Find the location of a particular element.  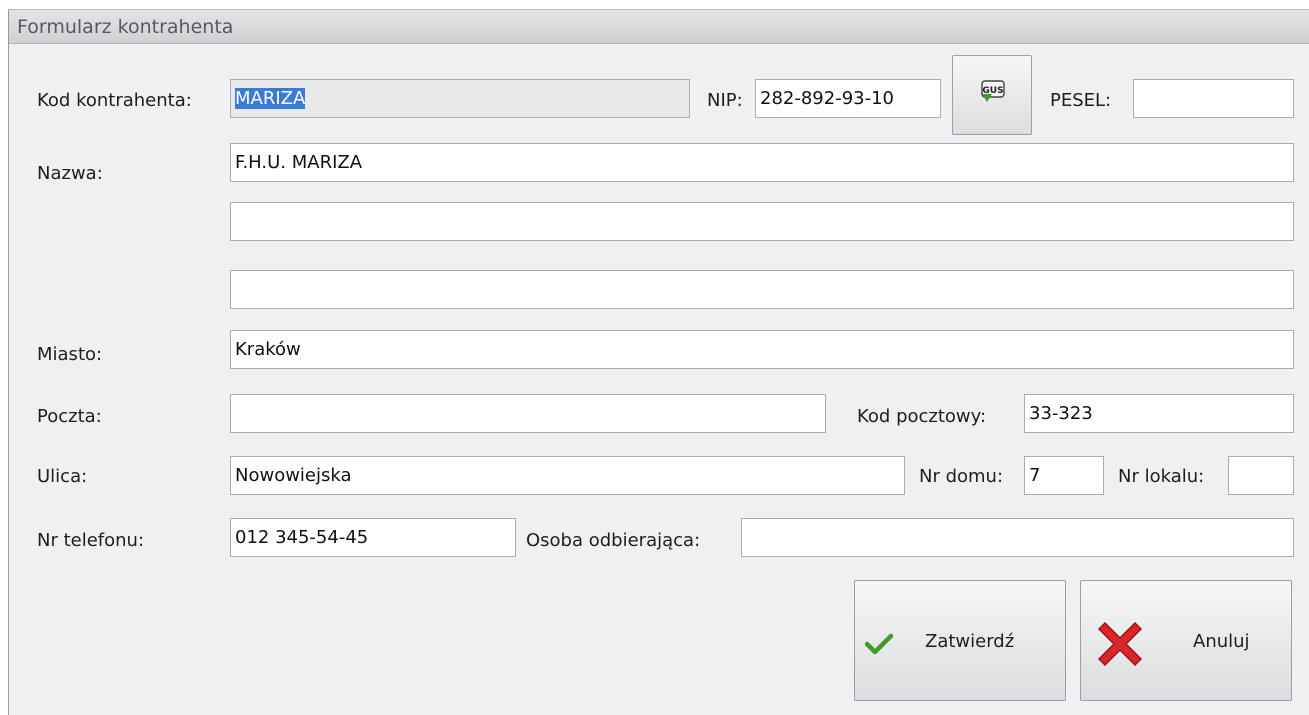

nip-field: 282-892-93-10 is located at coordinates (848, 98).